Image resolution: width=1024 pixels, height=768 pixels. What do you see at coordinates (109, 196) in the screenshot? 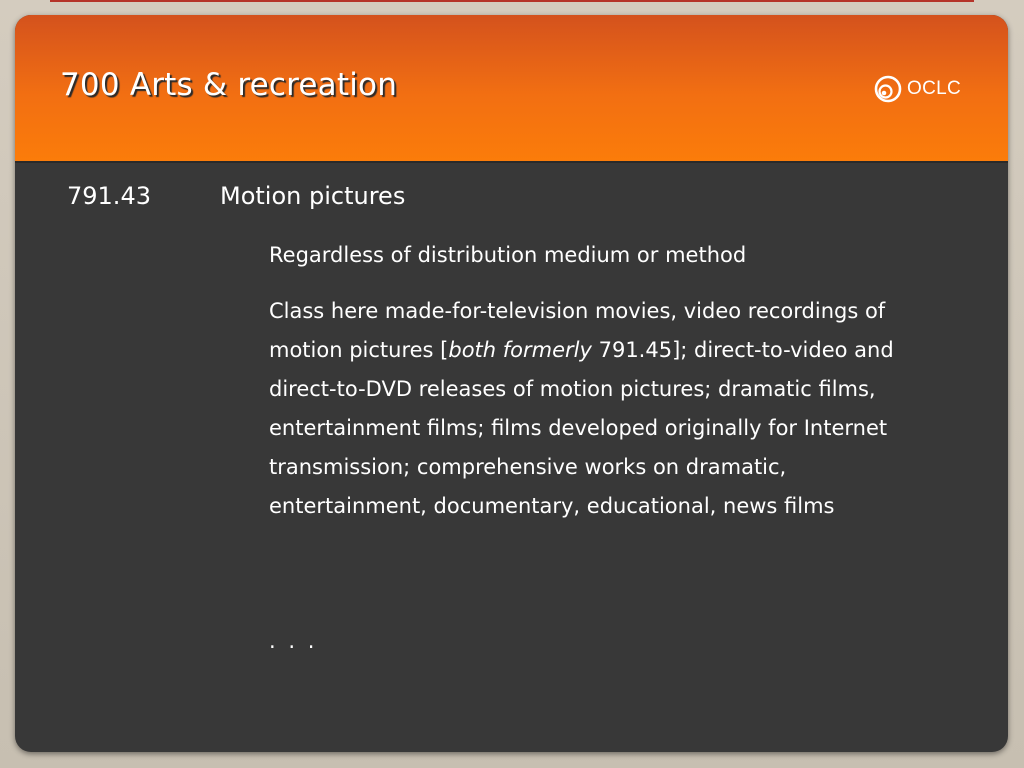
I see `class-number: 791.43` at bounding box center [109, 196].